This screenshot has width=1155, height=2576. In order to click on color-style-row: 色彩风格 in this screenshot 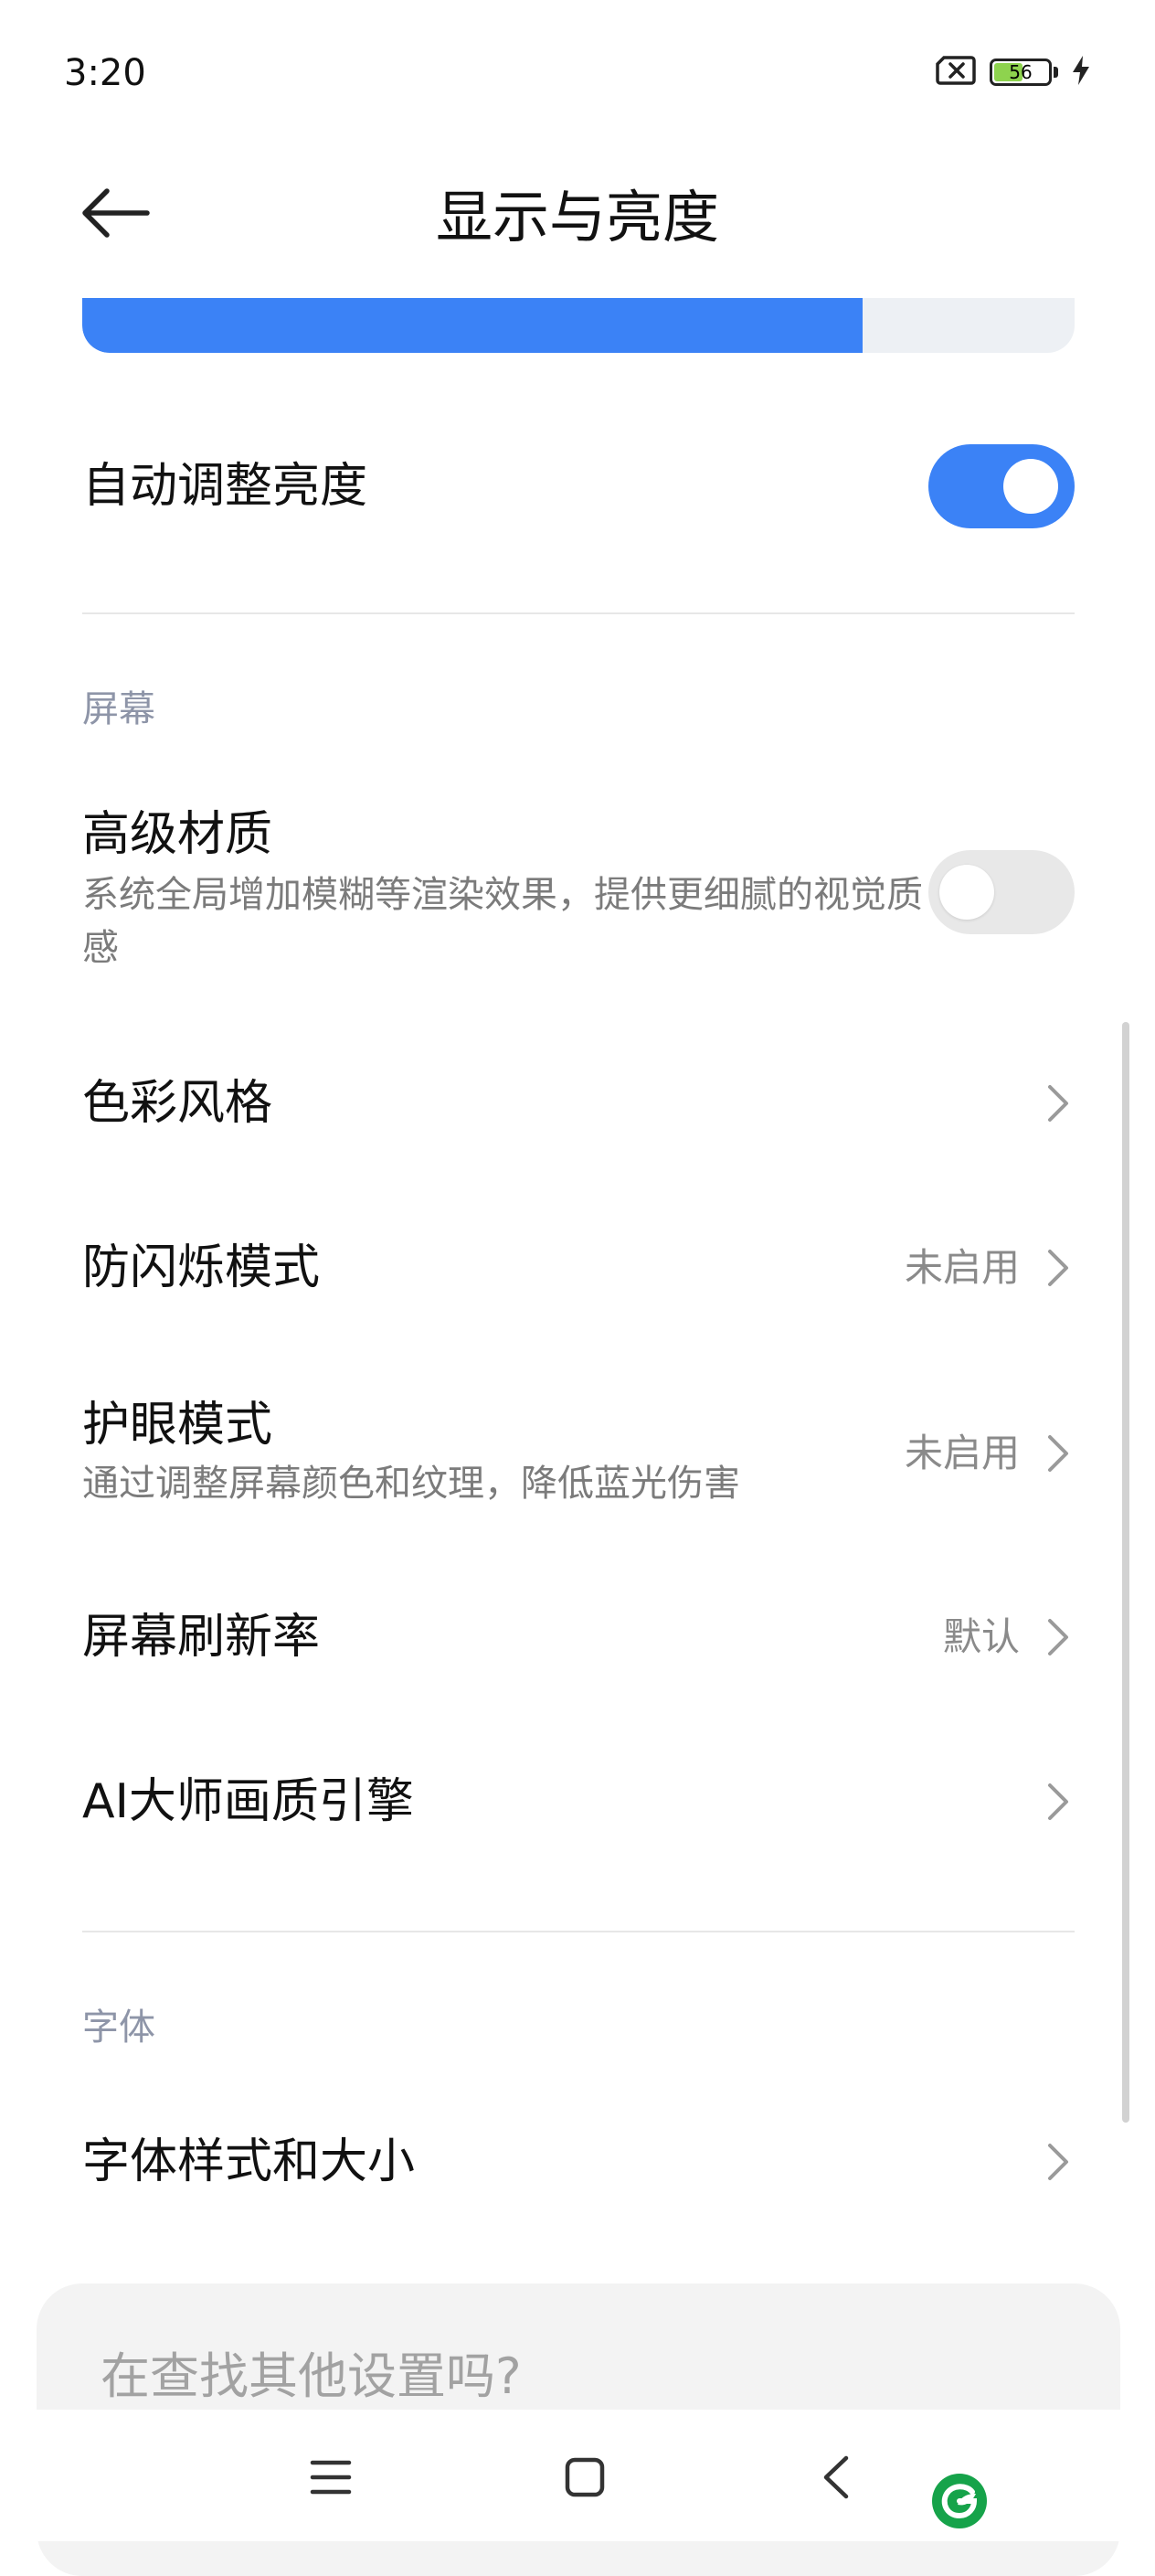, I will do `click(578, 1103)`.